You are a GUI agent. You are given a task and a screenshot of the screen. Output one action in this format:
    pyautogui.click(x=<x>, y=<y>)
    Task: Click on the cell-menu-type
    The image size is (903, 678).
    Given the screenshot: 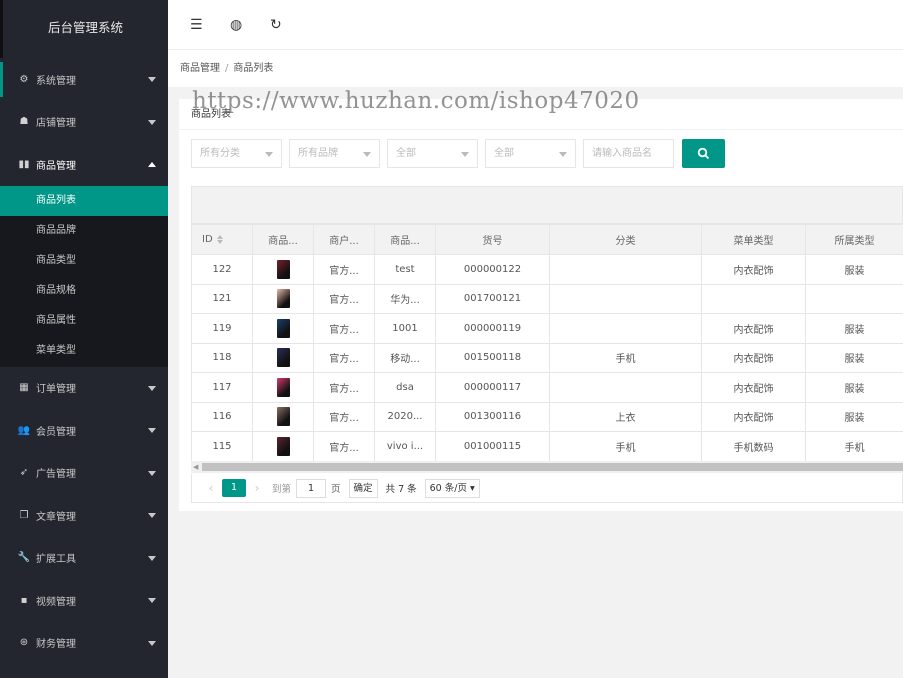 What is the action you would take?
    pyautogui.click(x=753, y=298)
    